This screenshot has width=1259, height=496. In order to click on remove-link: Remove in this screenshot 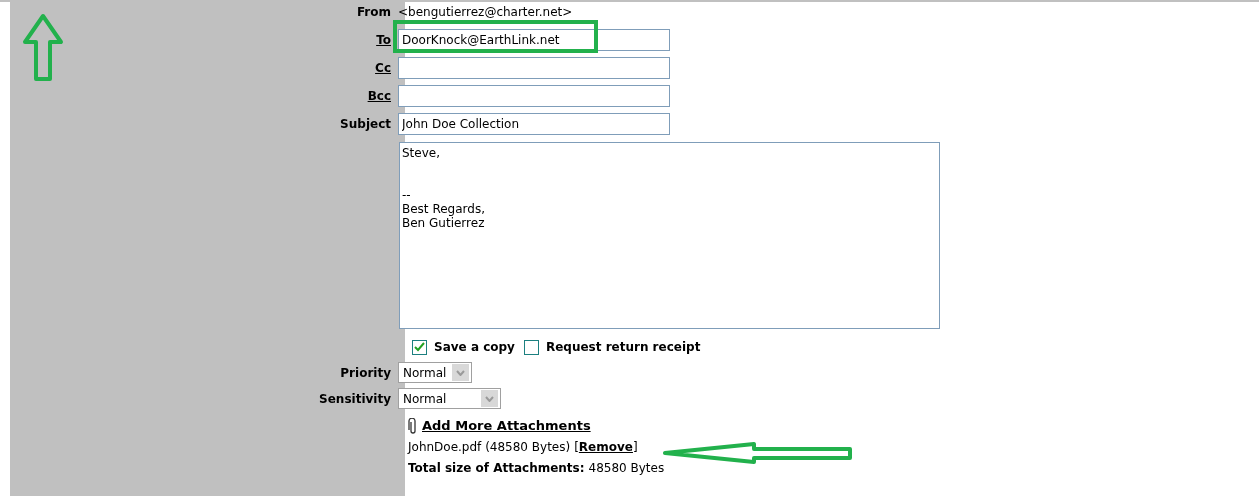, I will do `click(605, 446)`.